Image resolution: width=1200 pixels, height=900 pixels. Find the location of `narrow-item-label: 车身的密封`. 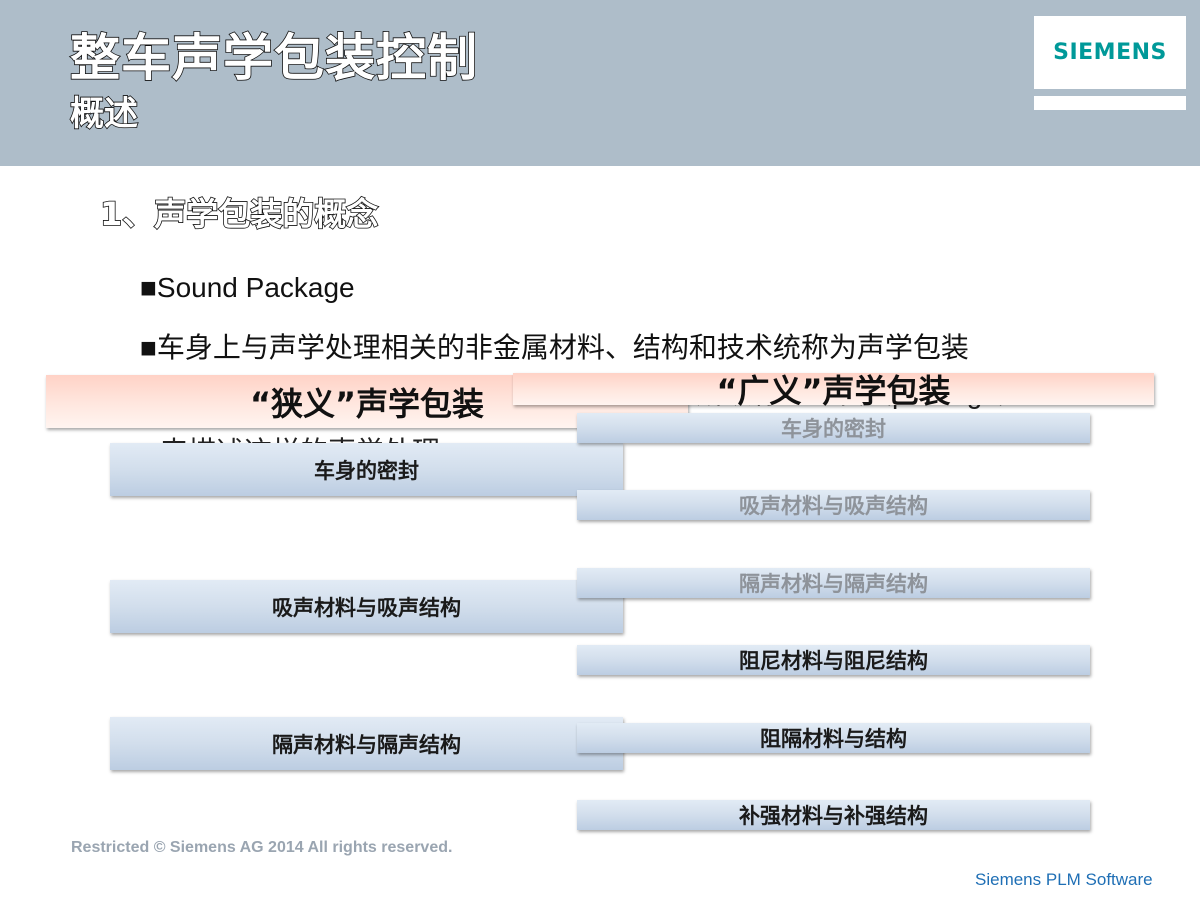

narrow-item-label: 车身的密封 is located at coordinates (366, 470).